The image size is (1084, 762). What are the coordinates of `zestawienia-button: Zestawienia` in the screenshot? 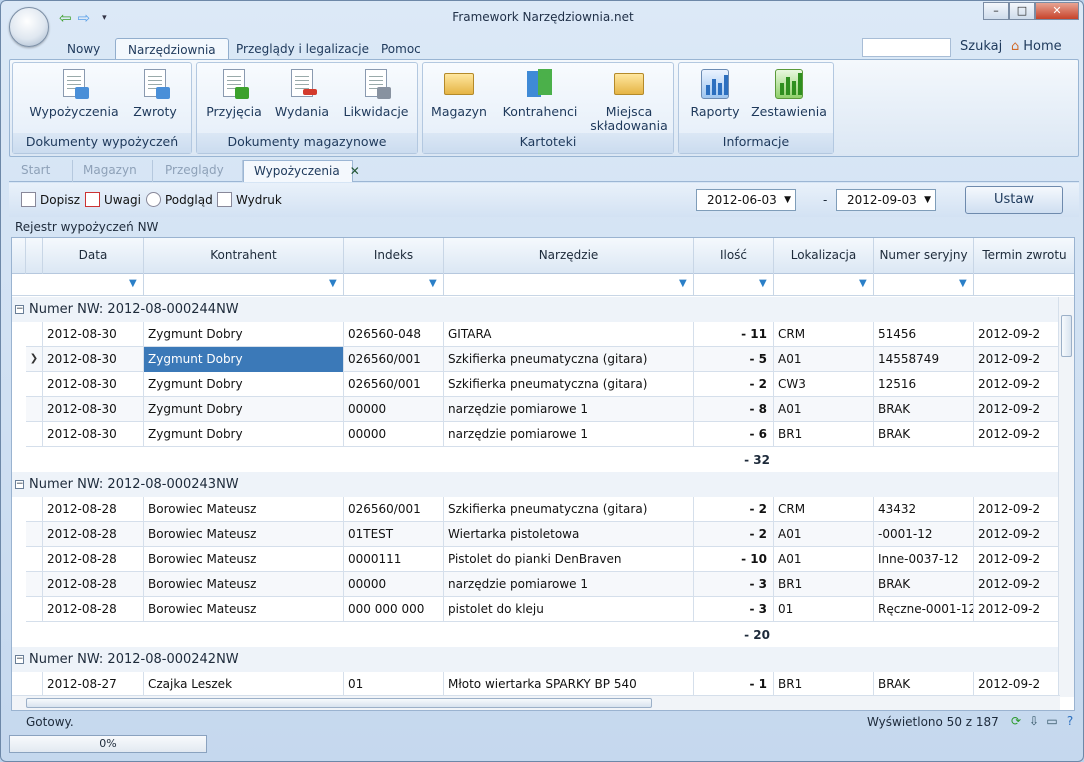 It's located at (789, 93).